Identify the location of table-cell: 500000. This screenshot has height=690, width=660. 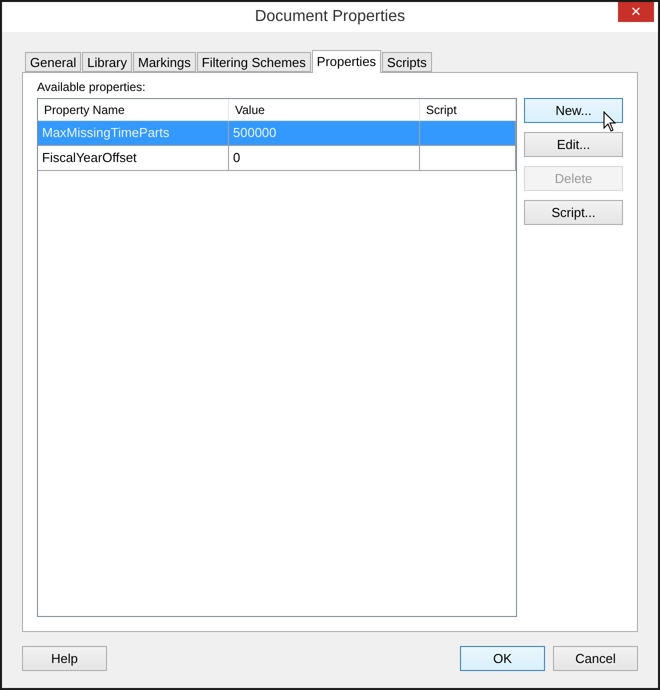
(324, 133).